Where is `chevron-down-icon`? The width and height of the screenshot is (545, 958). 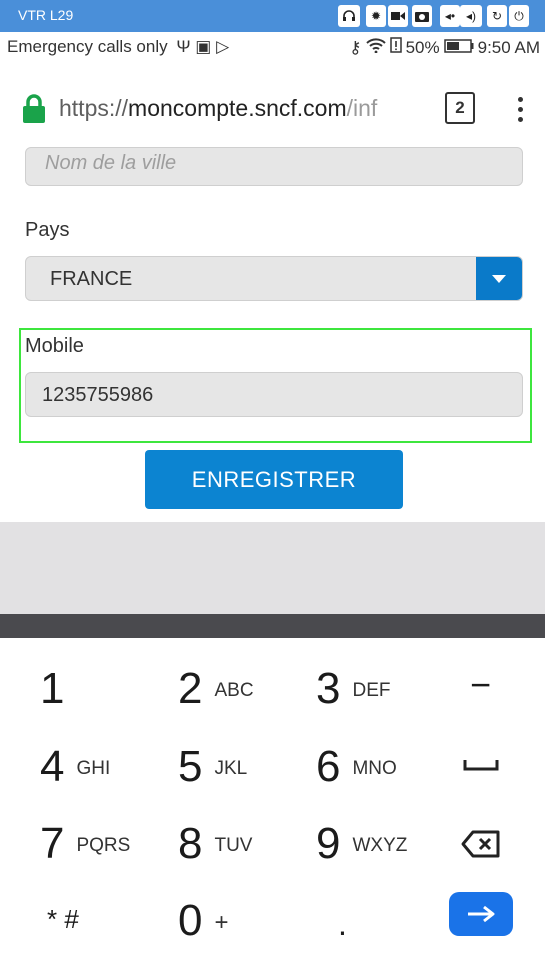 chevron-down-icon is located at coordinates (499, 278).